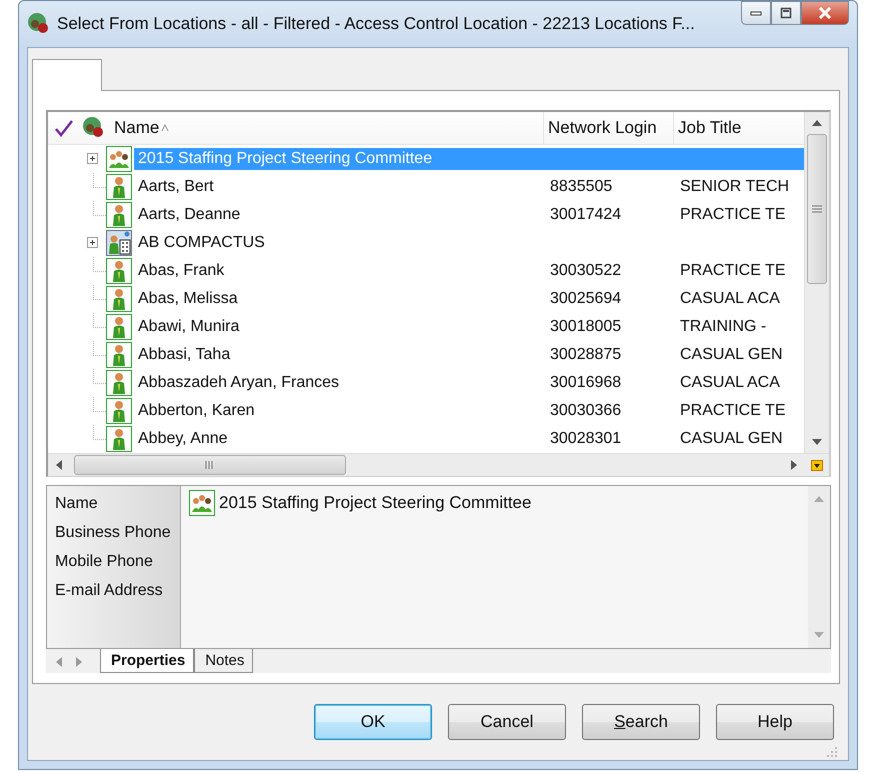 This screenshot has width=872, height=772. Describe the element at coordinates (64, 128) in the screenshot. I see `checkmark-icon` at that location.